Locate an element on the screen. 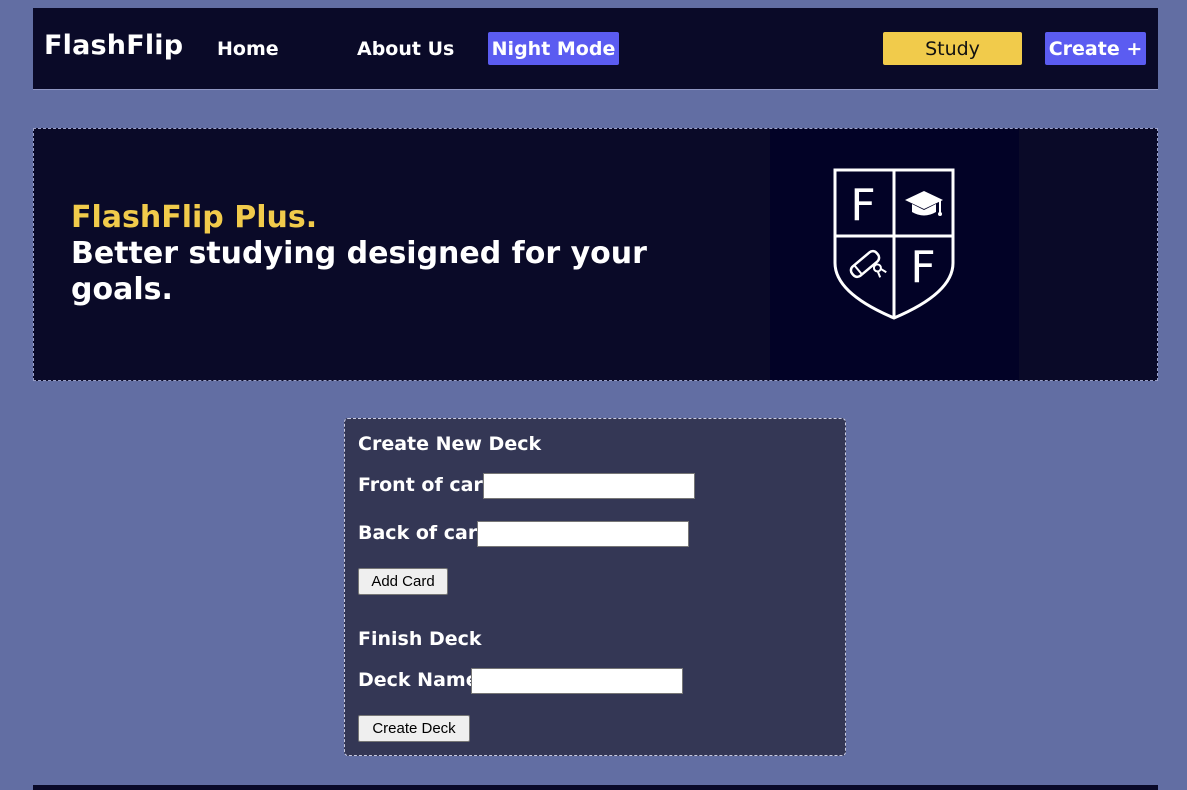 Image resolution: width=1187 pixels, height=790 pixels. brand-logo-text: FlashFlip is located at coordinates (113, 45).